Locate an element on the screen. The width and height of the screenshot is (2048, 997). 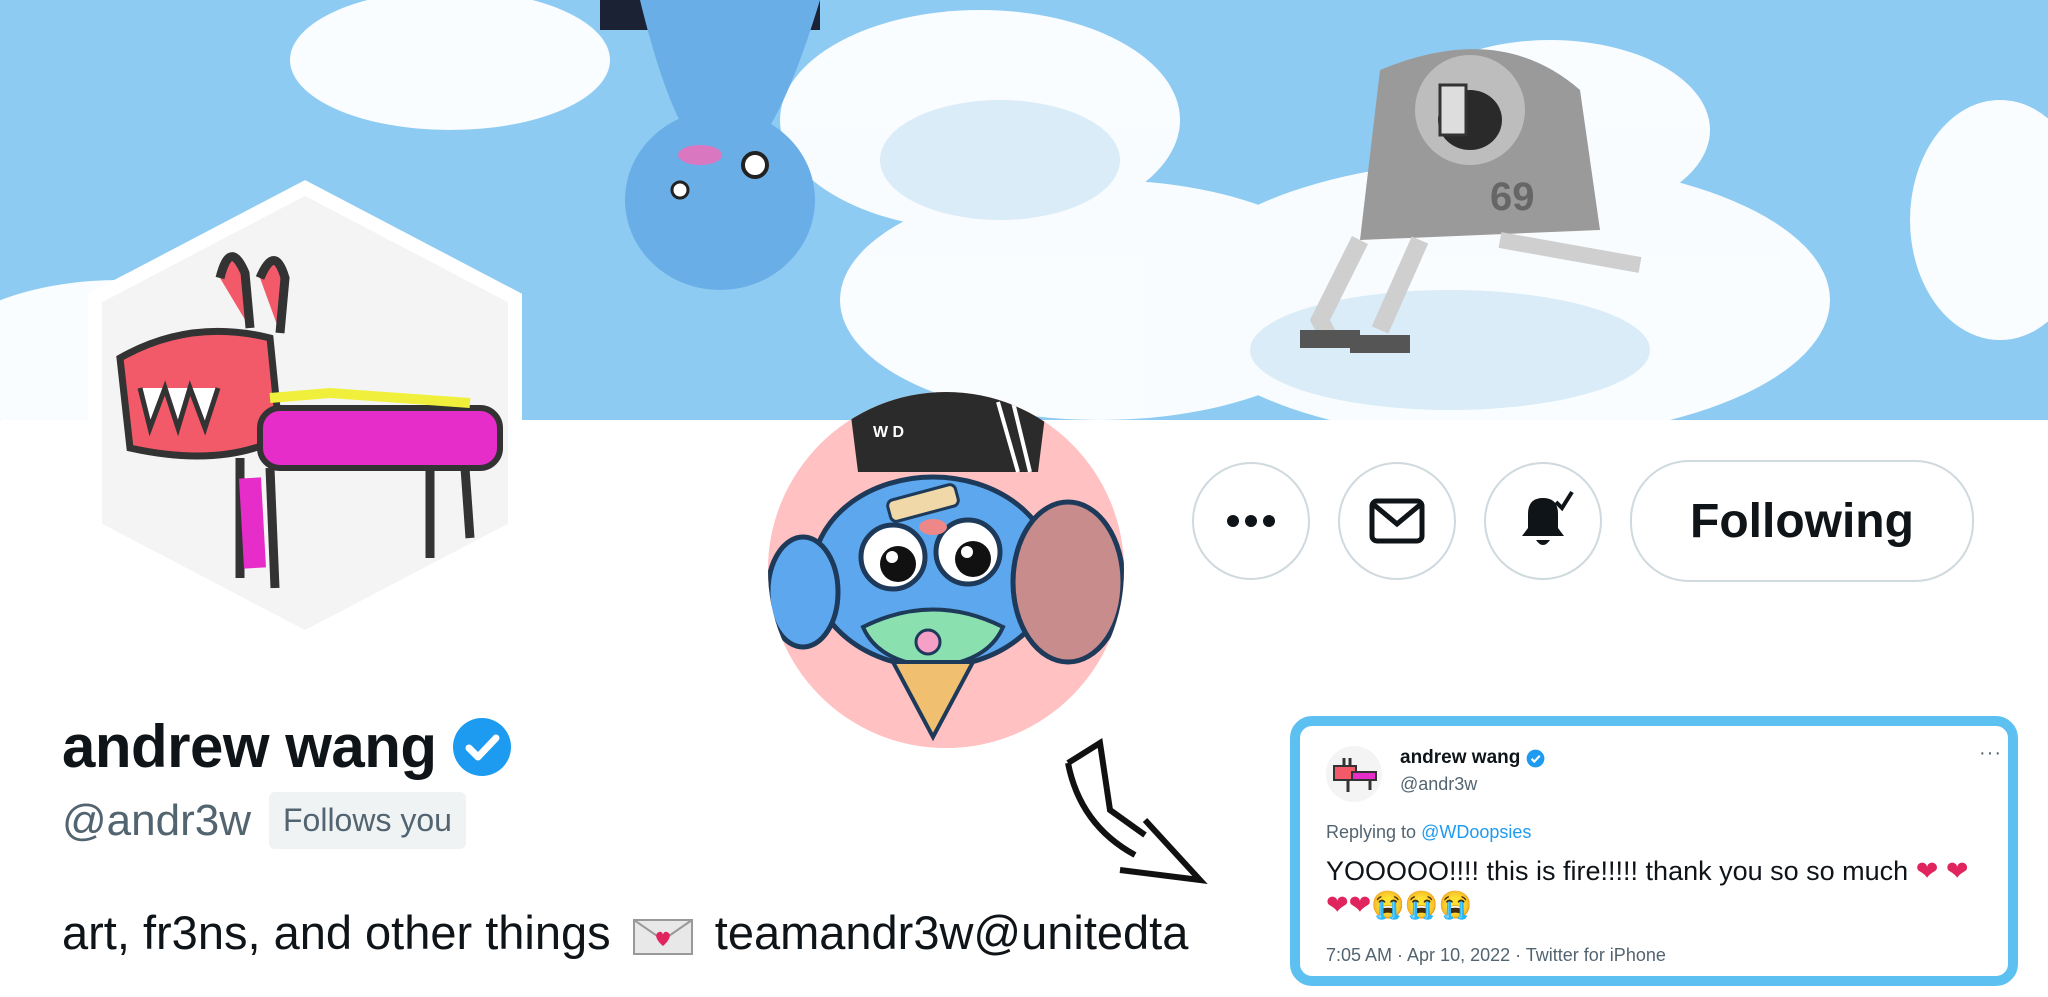
love-letter-icon is located at coordinates (662, 936).